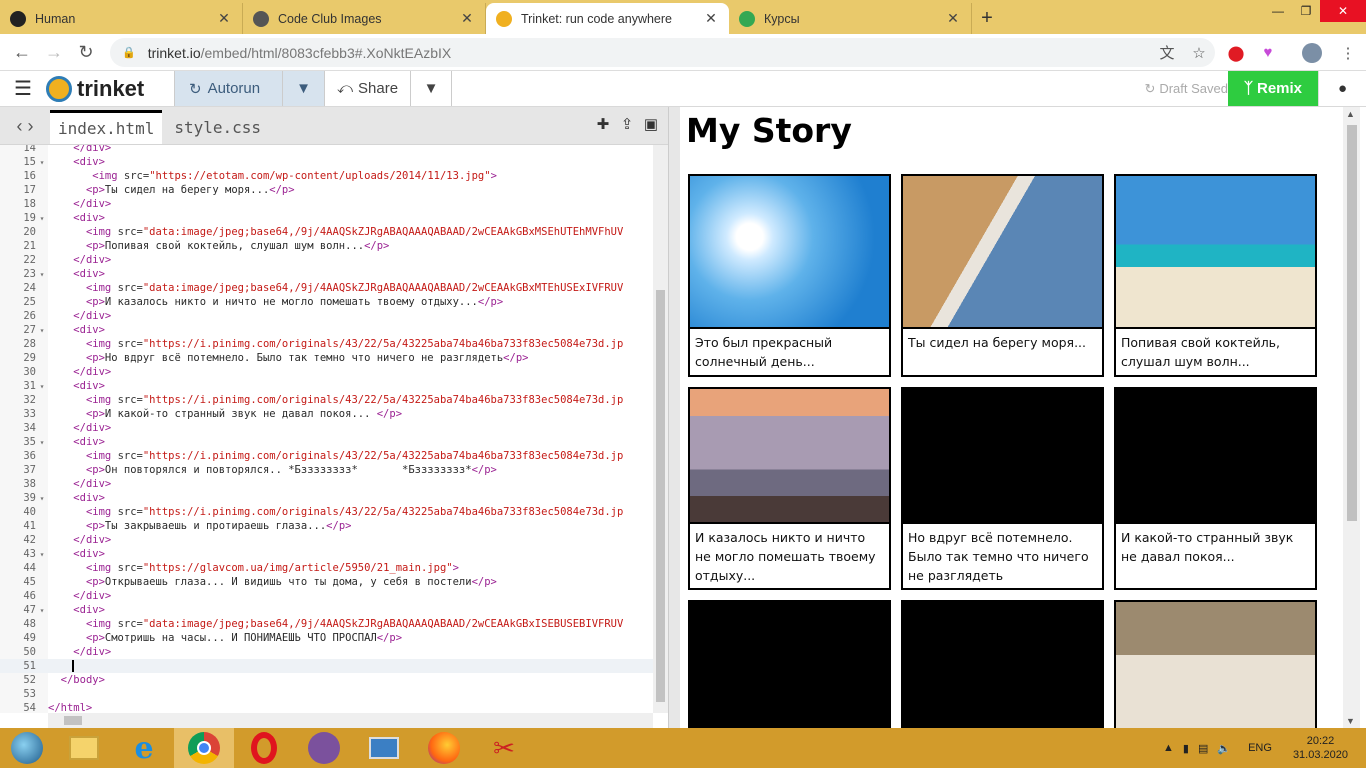 Image resolution: width=1366 pixels, height=768 pixels. I want to click on code-line: 15 ▾ <div>, so click(326, 162).